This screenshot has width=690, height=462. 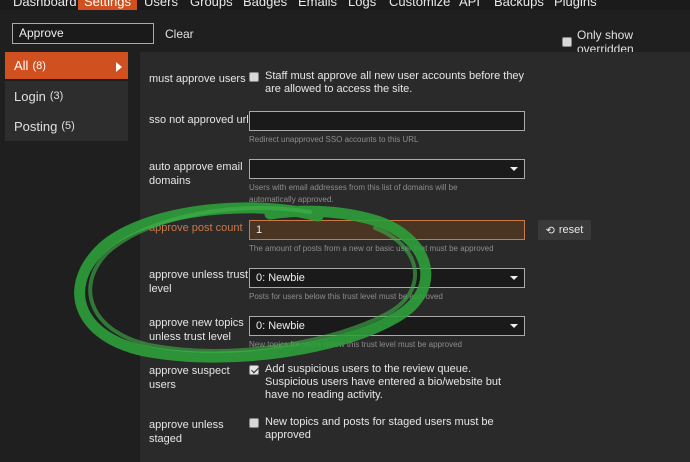 I want to click on settings-filter-input: Approve, so click(x=83, y=33).